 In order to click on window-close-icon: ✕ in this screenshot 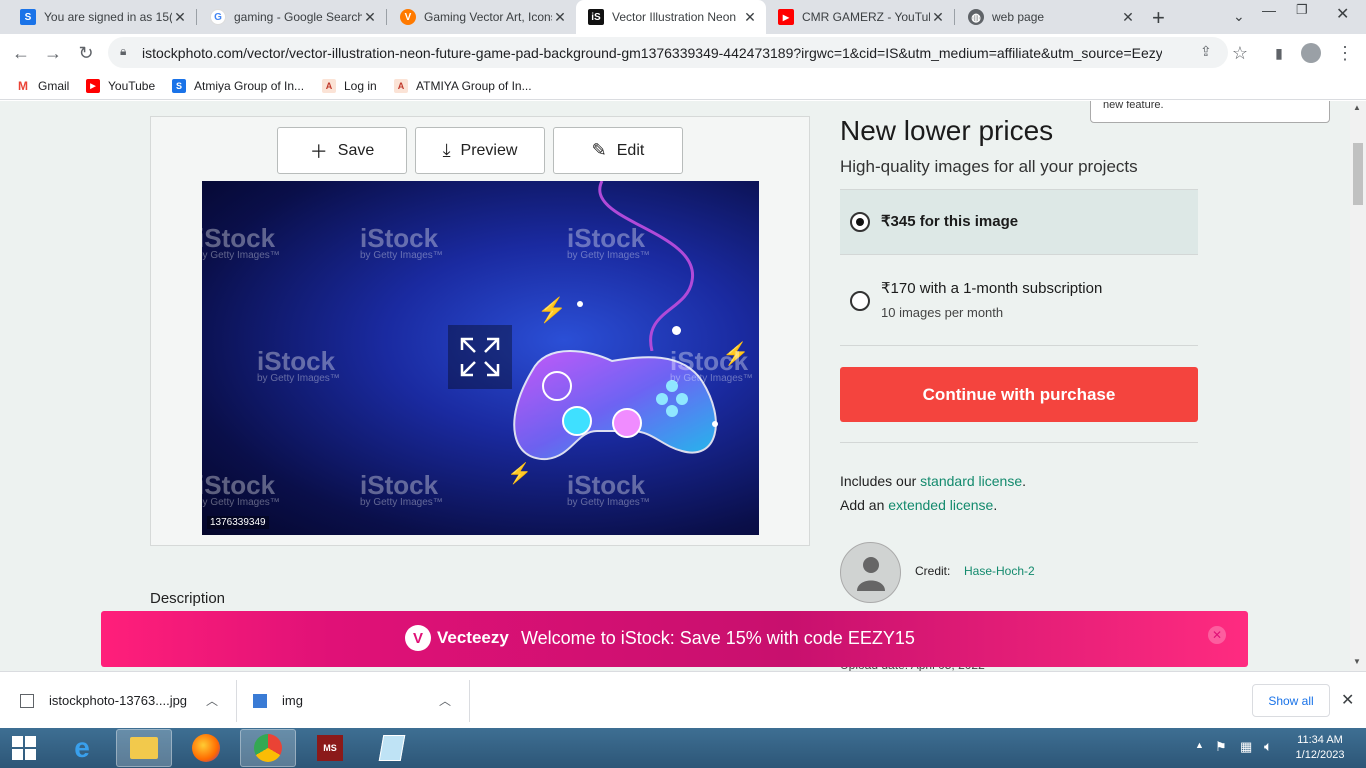, I will do `click(1342, 14)`.